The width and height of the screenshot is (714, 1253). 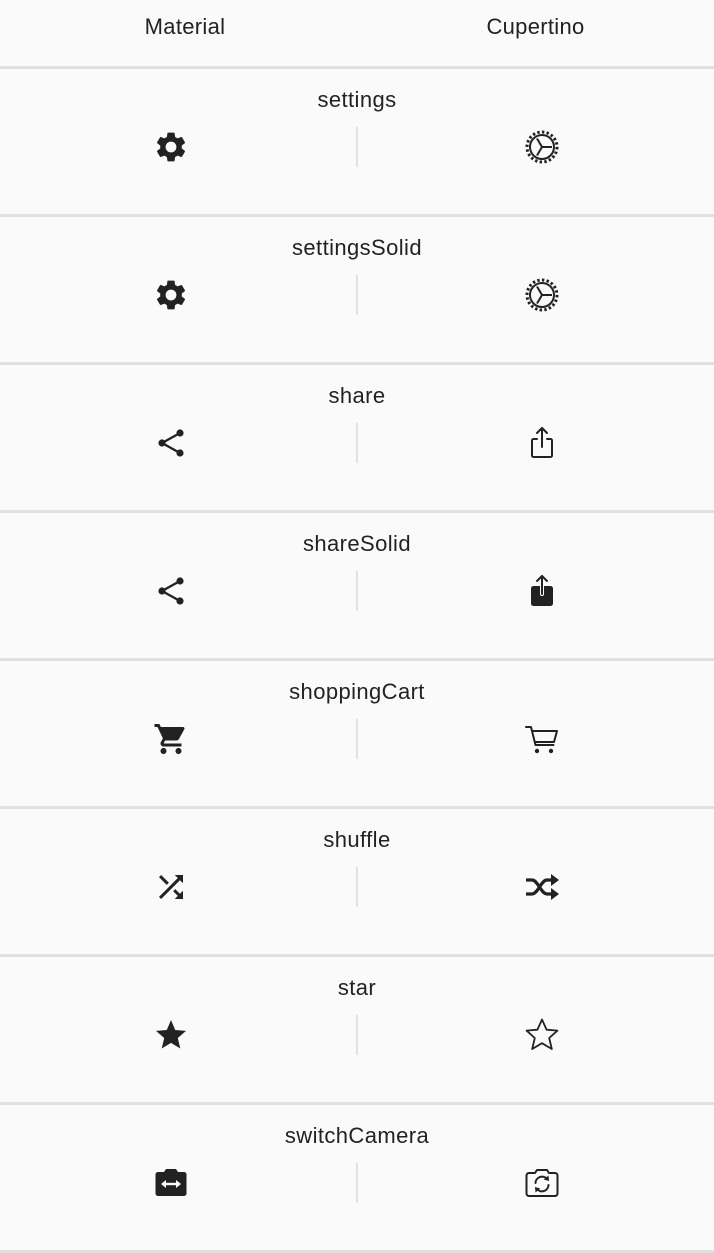 I want to click on cupertino-column-title: Cupertino, so click(x=535, y=26).